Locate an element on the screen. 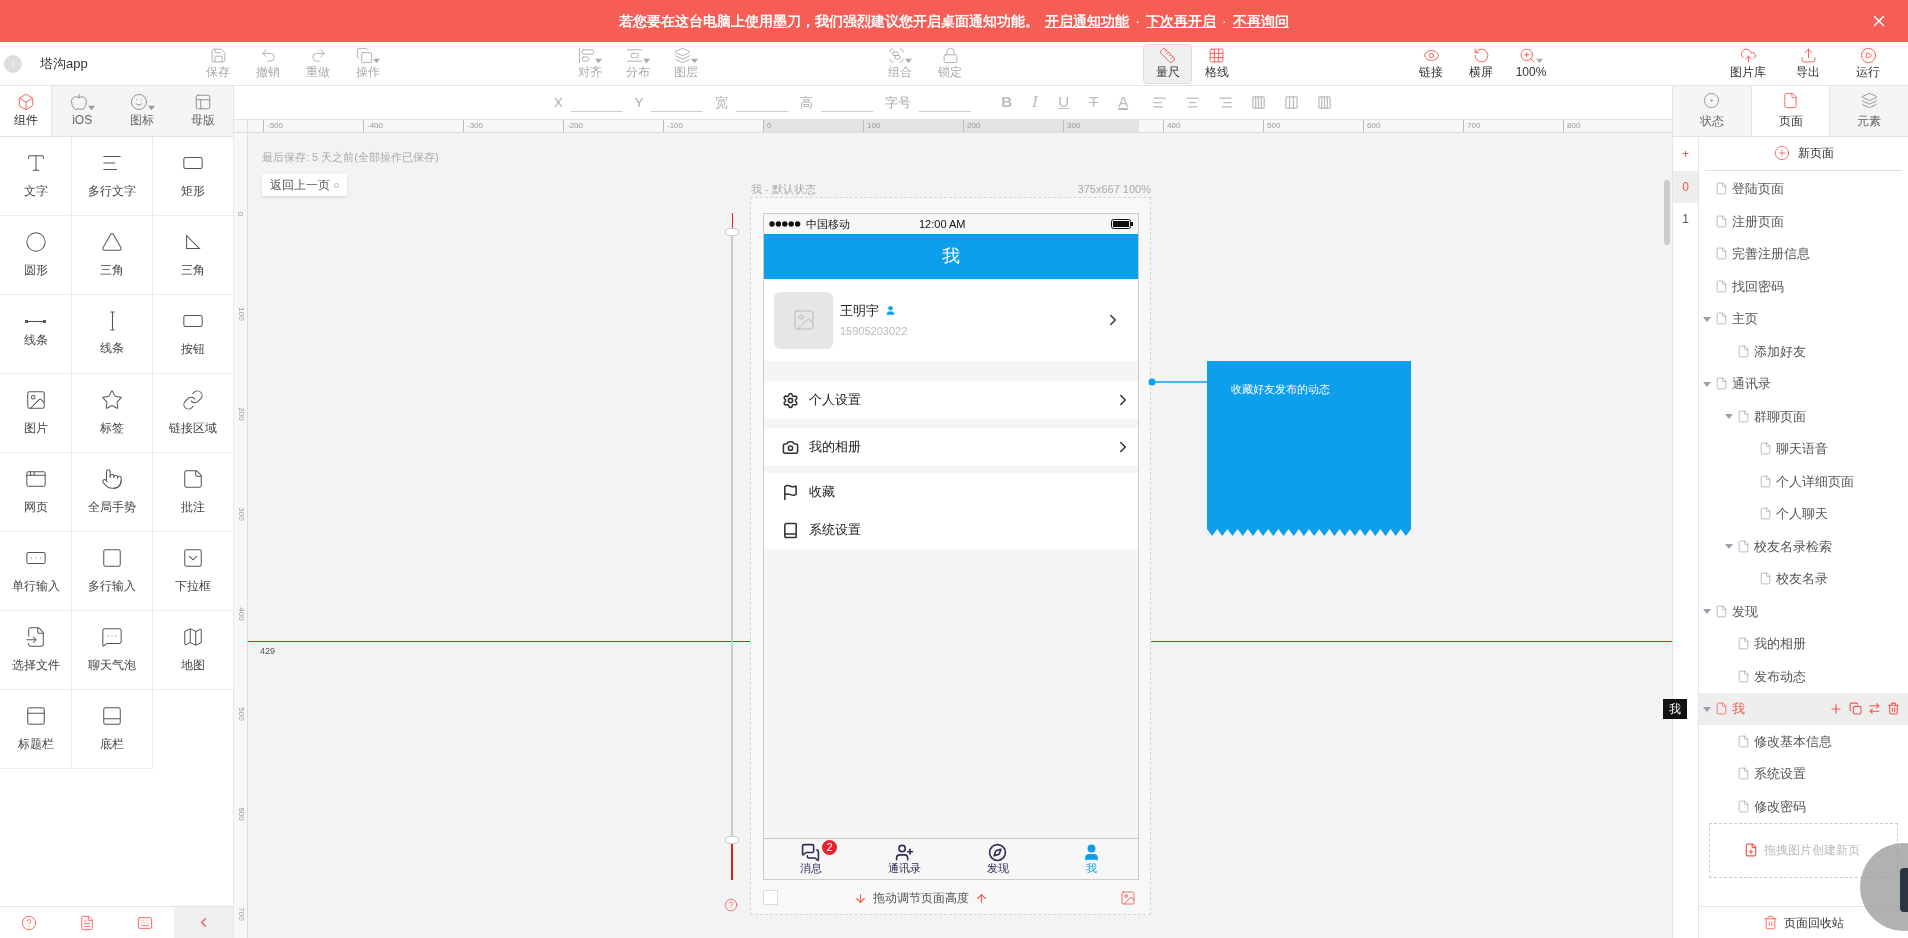 The width and height of the screenshot is (1908, 938). component-item: 文字 is located at coordinates (36, 176).